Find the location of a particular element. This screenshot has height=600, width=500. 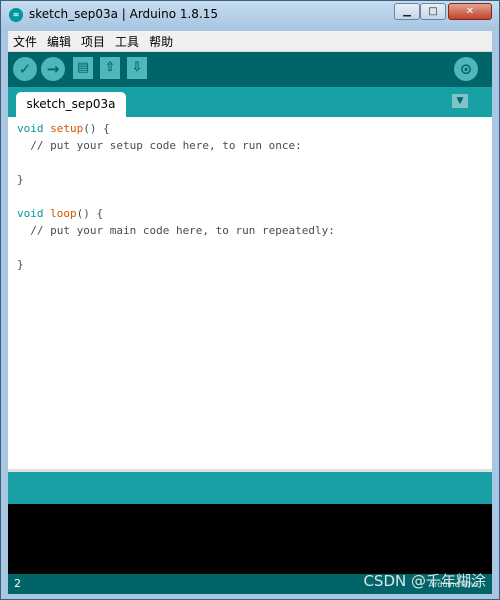

title-bar: ∞ sketch_sep03a | Arduino 1.8.15 ▁ □ ✕ is located at coordinates (250, 15).